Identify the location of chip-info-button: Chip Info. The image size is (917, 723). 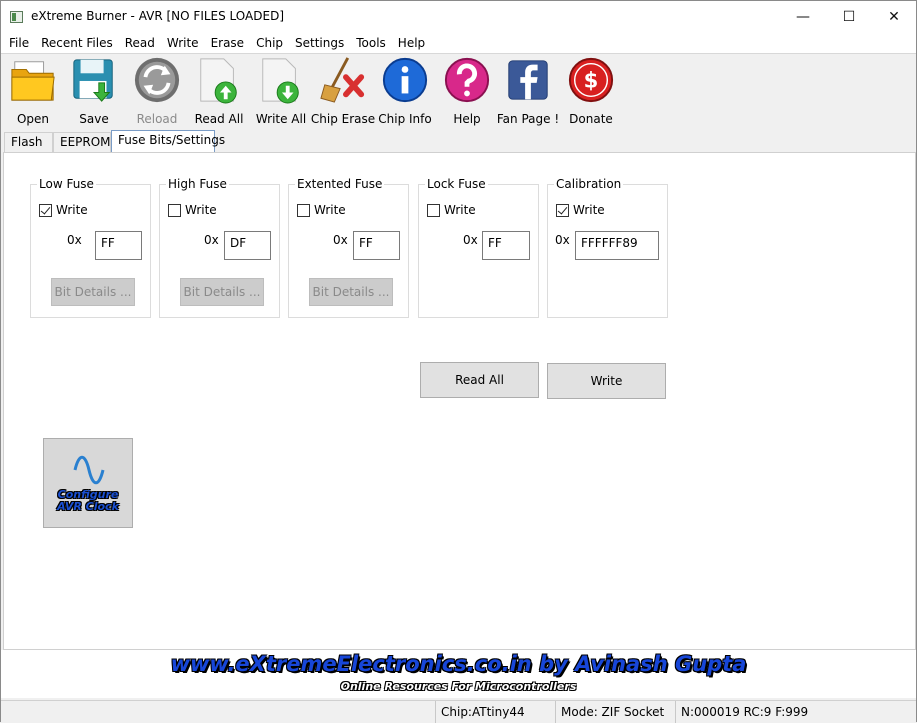
(405, 91).